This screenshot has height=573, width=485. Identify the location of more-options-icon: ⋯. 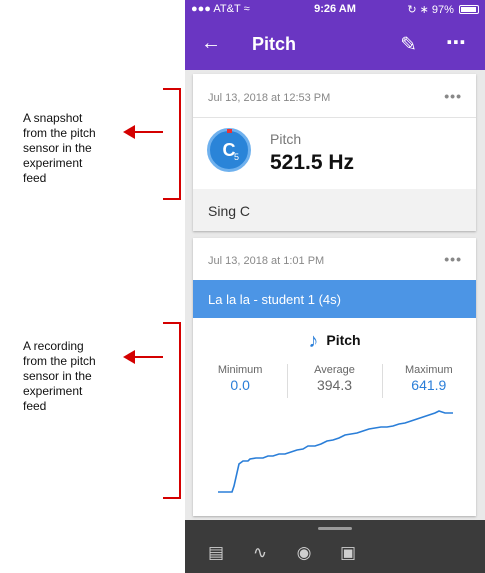
(456, 42).